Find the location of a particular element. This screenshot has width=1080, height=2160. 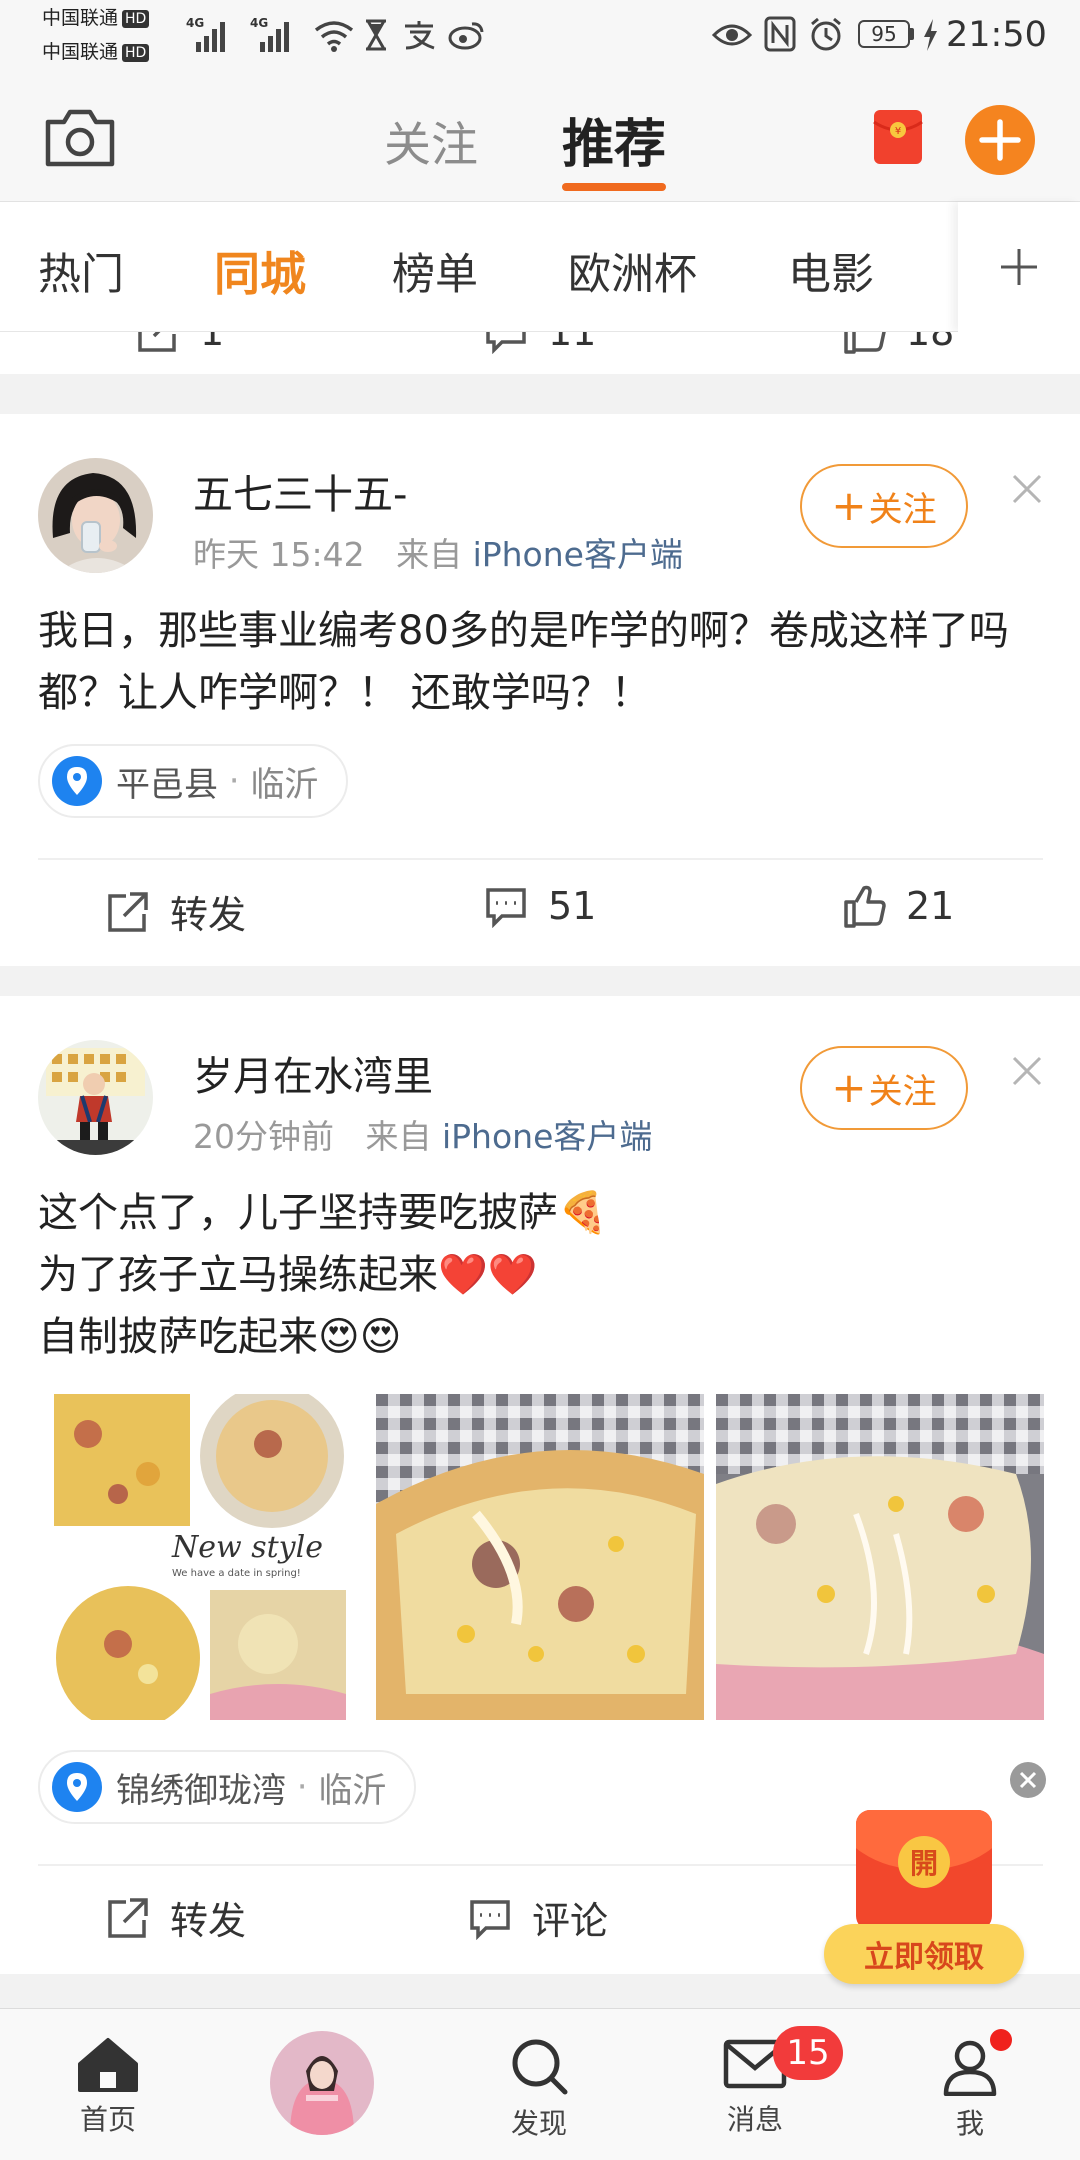

plus-icon is located at coordinates (1019, 267).